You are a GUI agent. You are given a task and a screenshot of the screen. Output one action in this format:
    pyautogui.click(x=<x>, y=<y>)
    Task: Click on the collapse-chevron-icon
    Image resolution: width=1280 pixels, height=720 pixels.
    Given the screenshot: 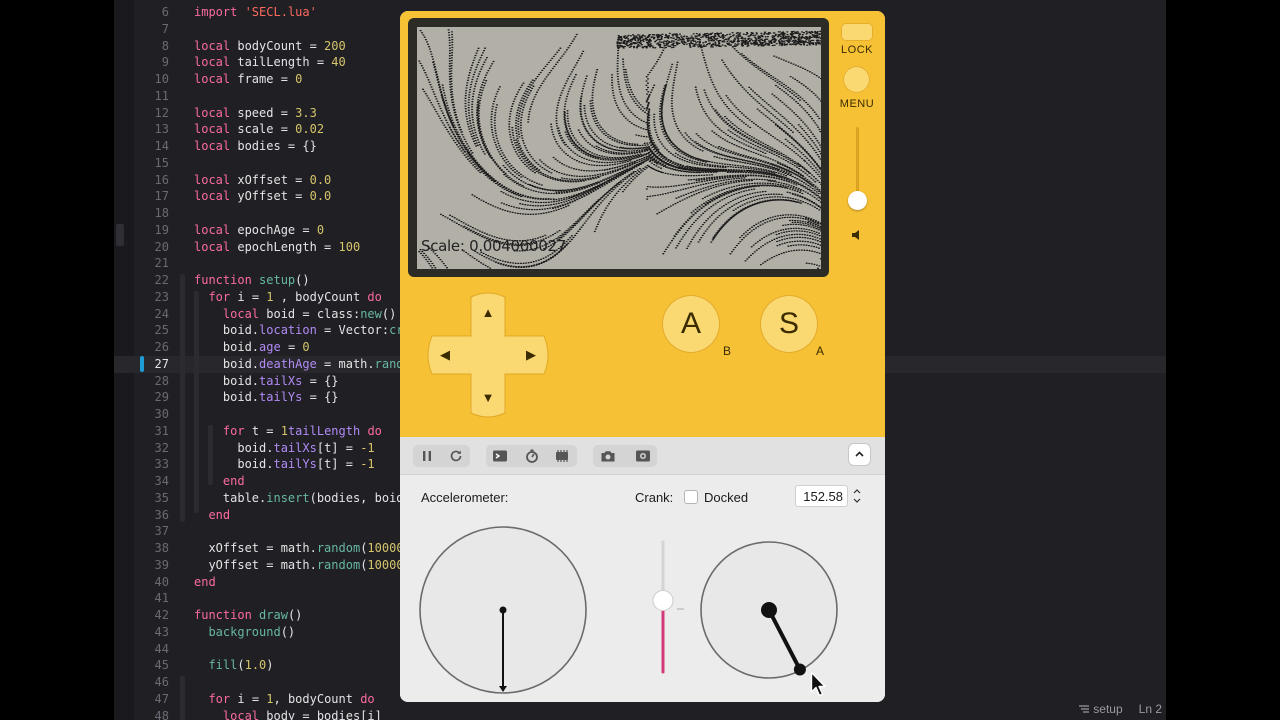 What is the action you would take?
    pyautogui.click(x=859, y=454)
    